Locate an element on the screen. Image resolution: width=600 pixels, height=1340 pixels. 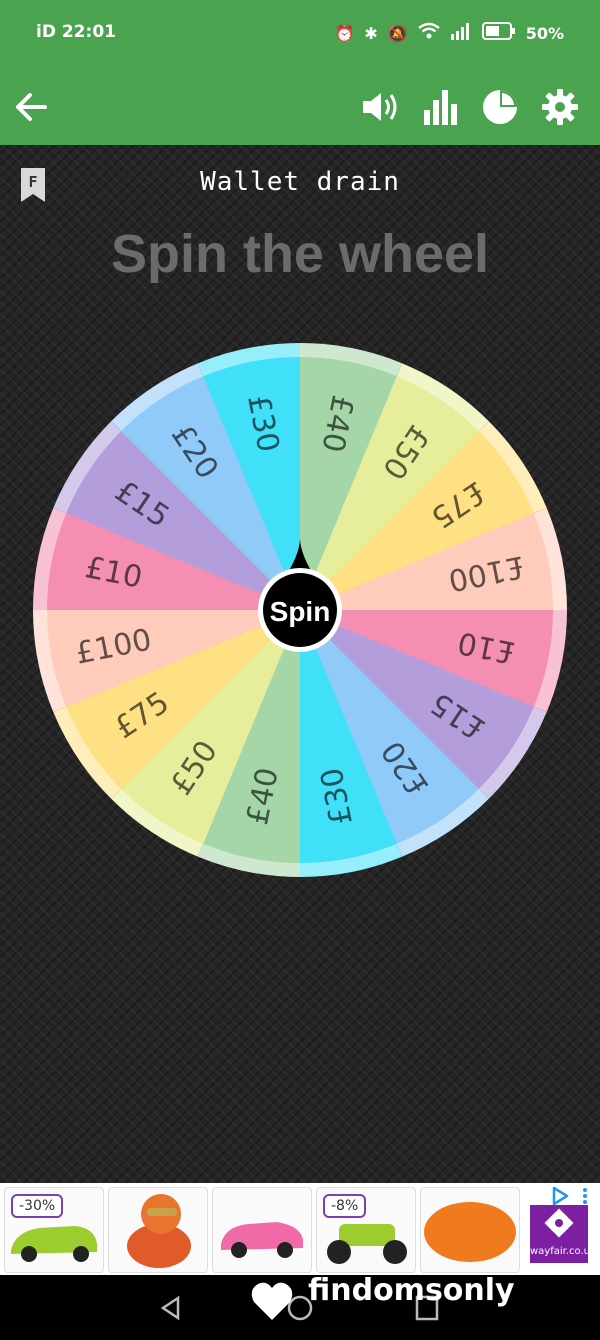
back-arrow-icon is located at coordinates (31, 107).